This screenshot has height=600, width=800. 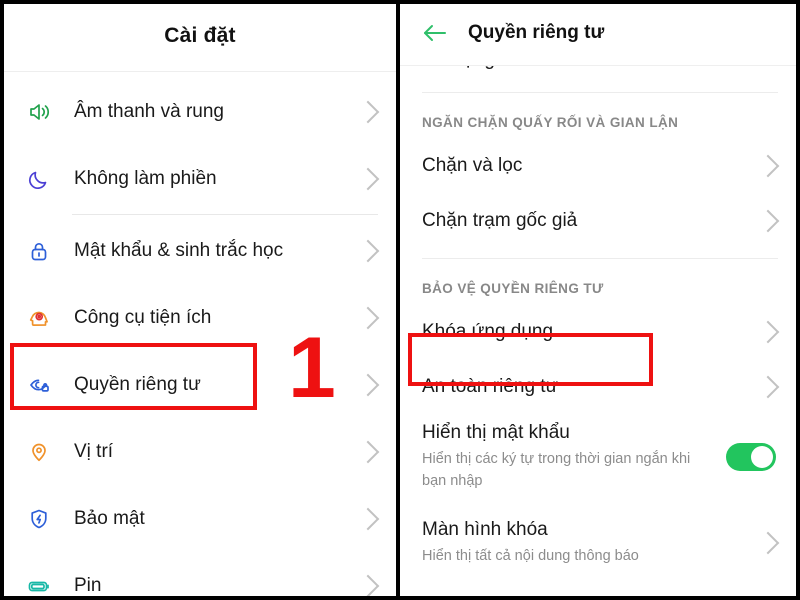 I want to click on frame-divider-middle, so click(x=398, y=300).